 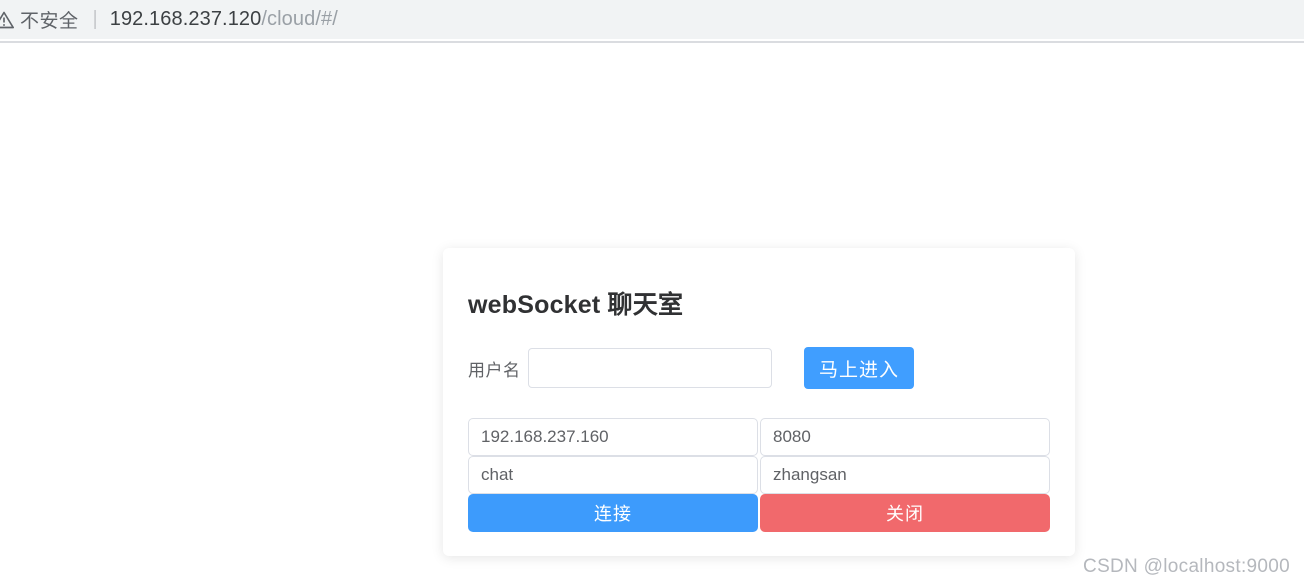 I want to click on connect-button: 连接, so click(x=613, y=513).